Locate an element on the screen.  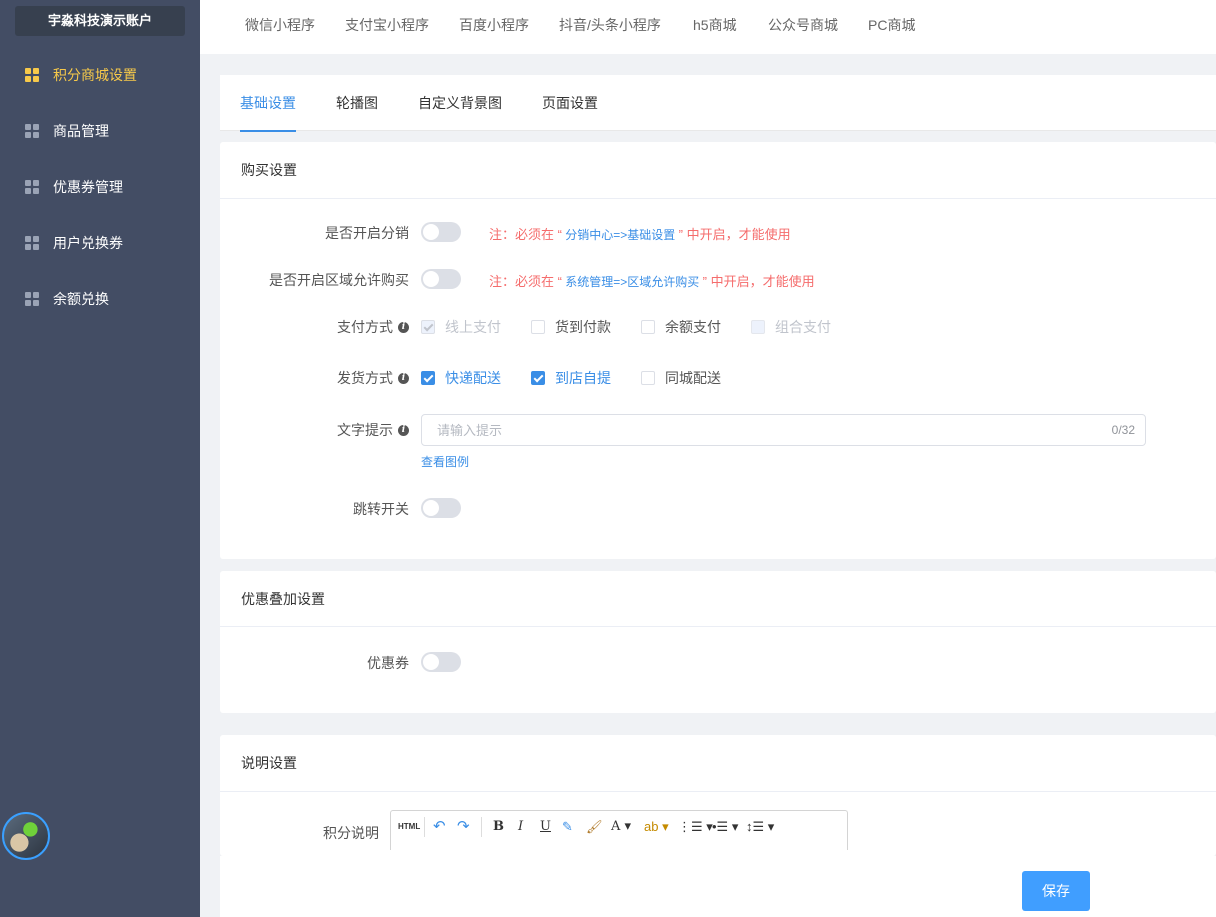
text-tip-label: 文字提示 i is located at coordinates (373, 430).